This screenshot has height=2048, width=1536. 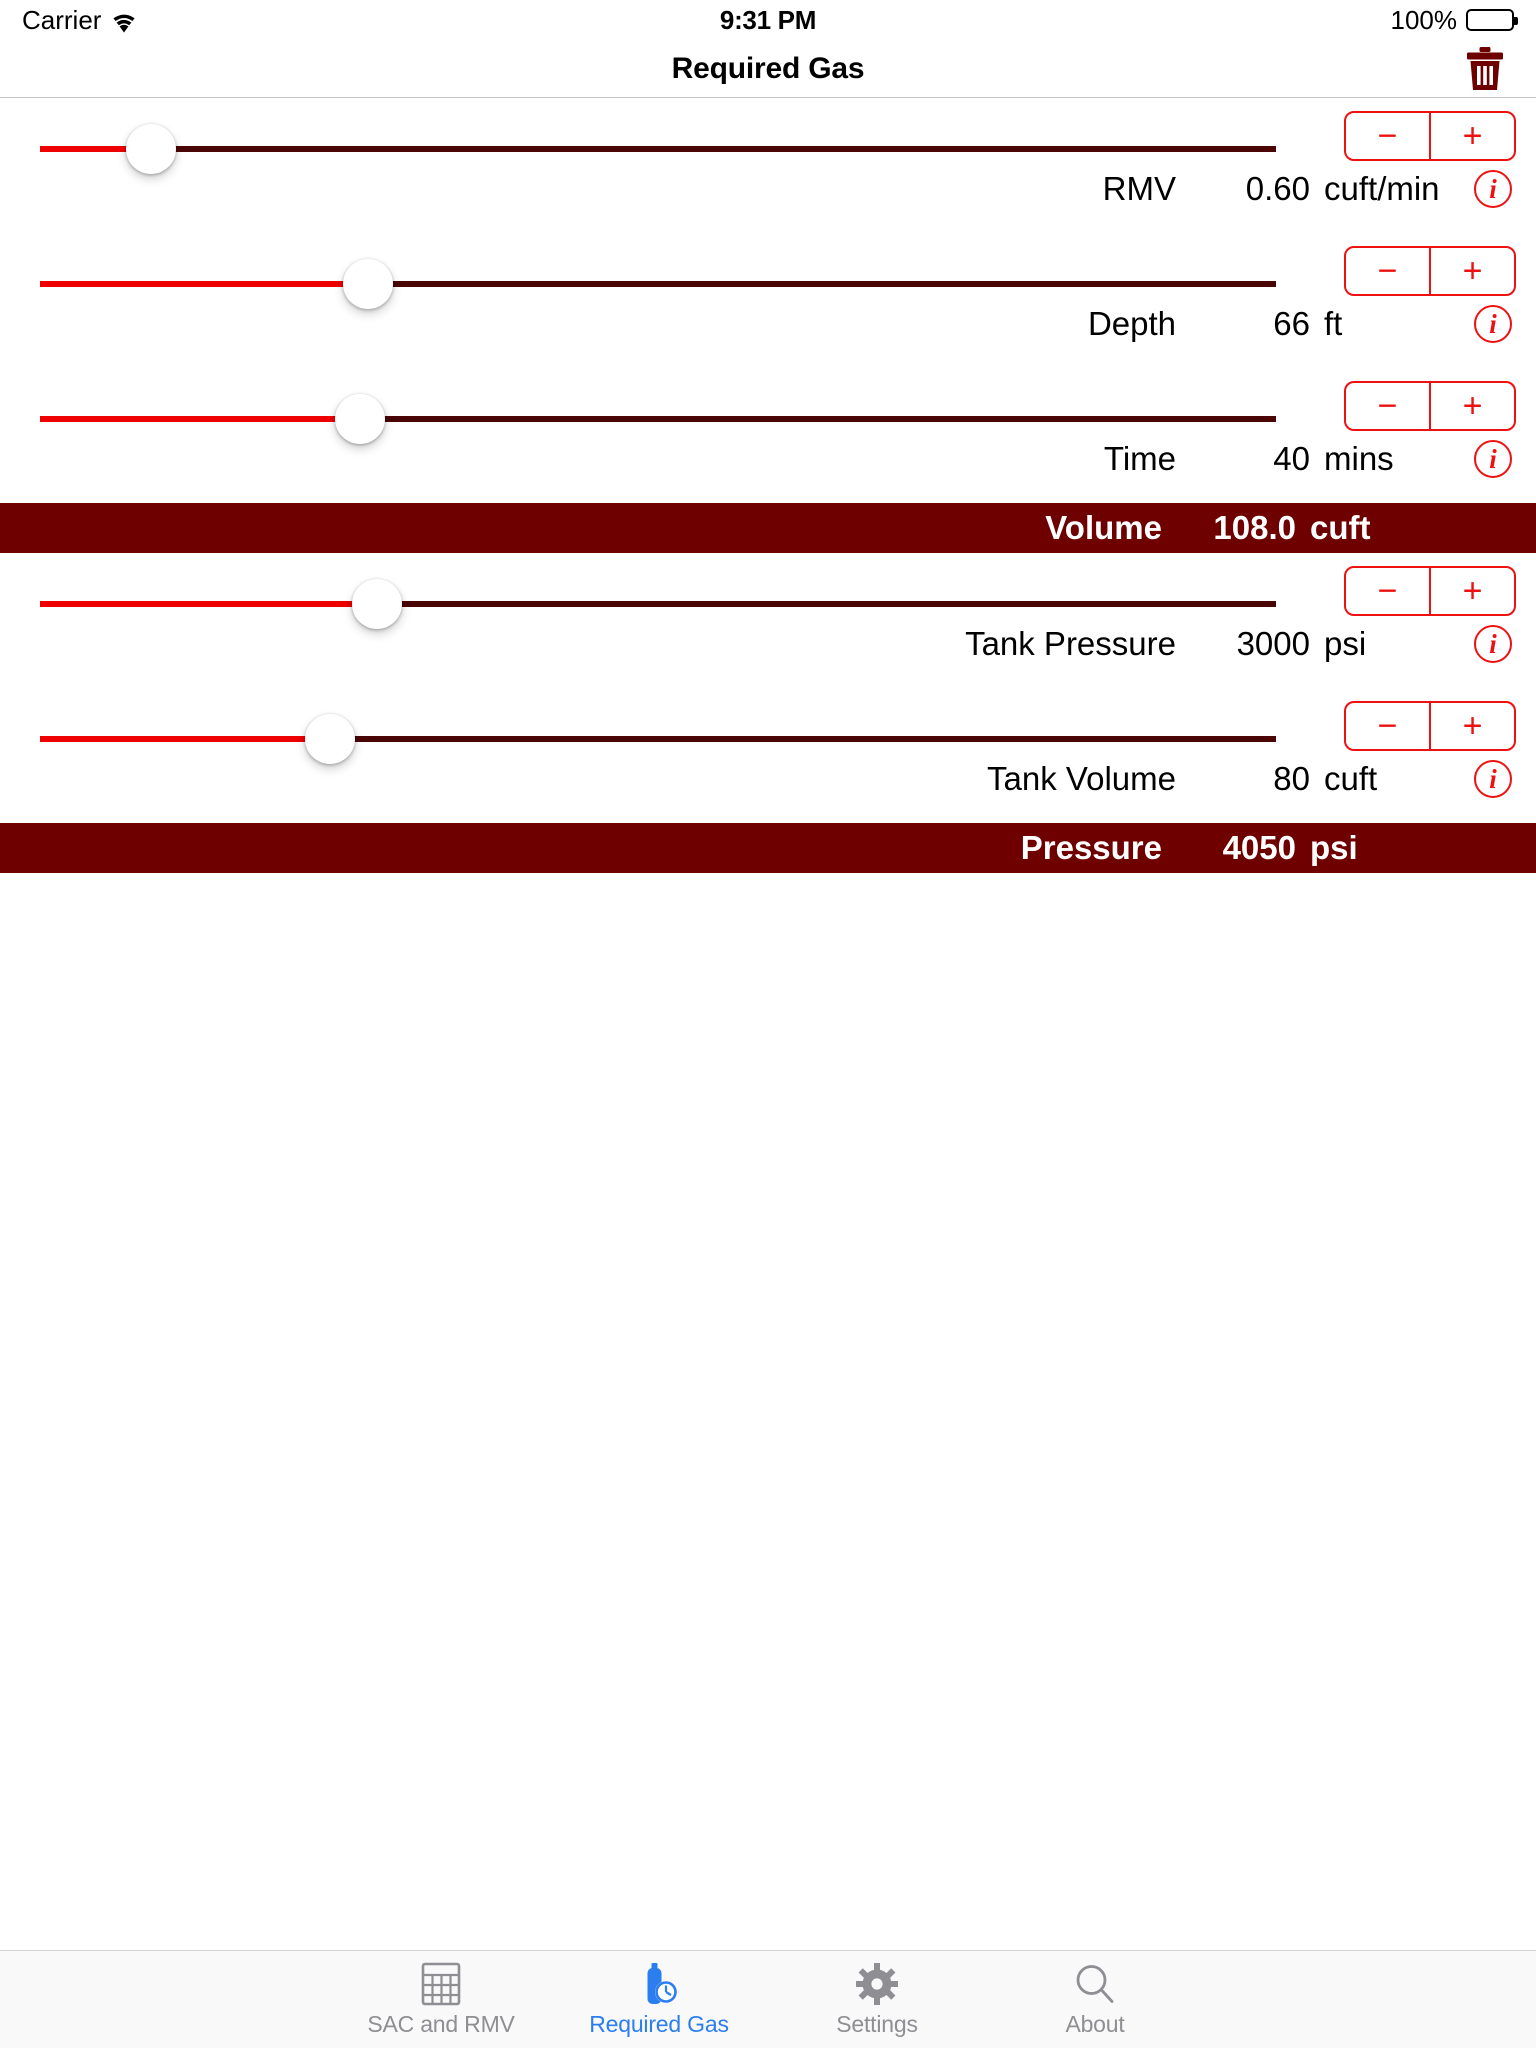 I want to click on row-unit: cuft, so click(x=1351, y=778).